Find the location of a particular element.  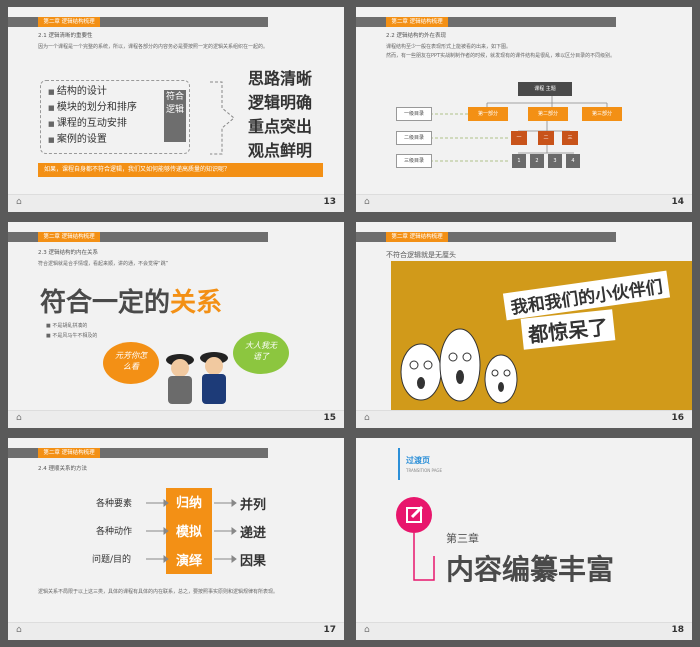

tree-root: 课程 主题 is located at coordinates (545, 89).